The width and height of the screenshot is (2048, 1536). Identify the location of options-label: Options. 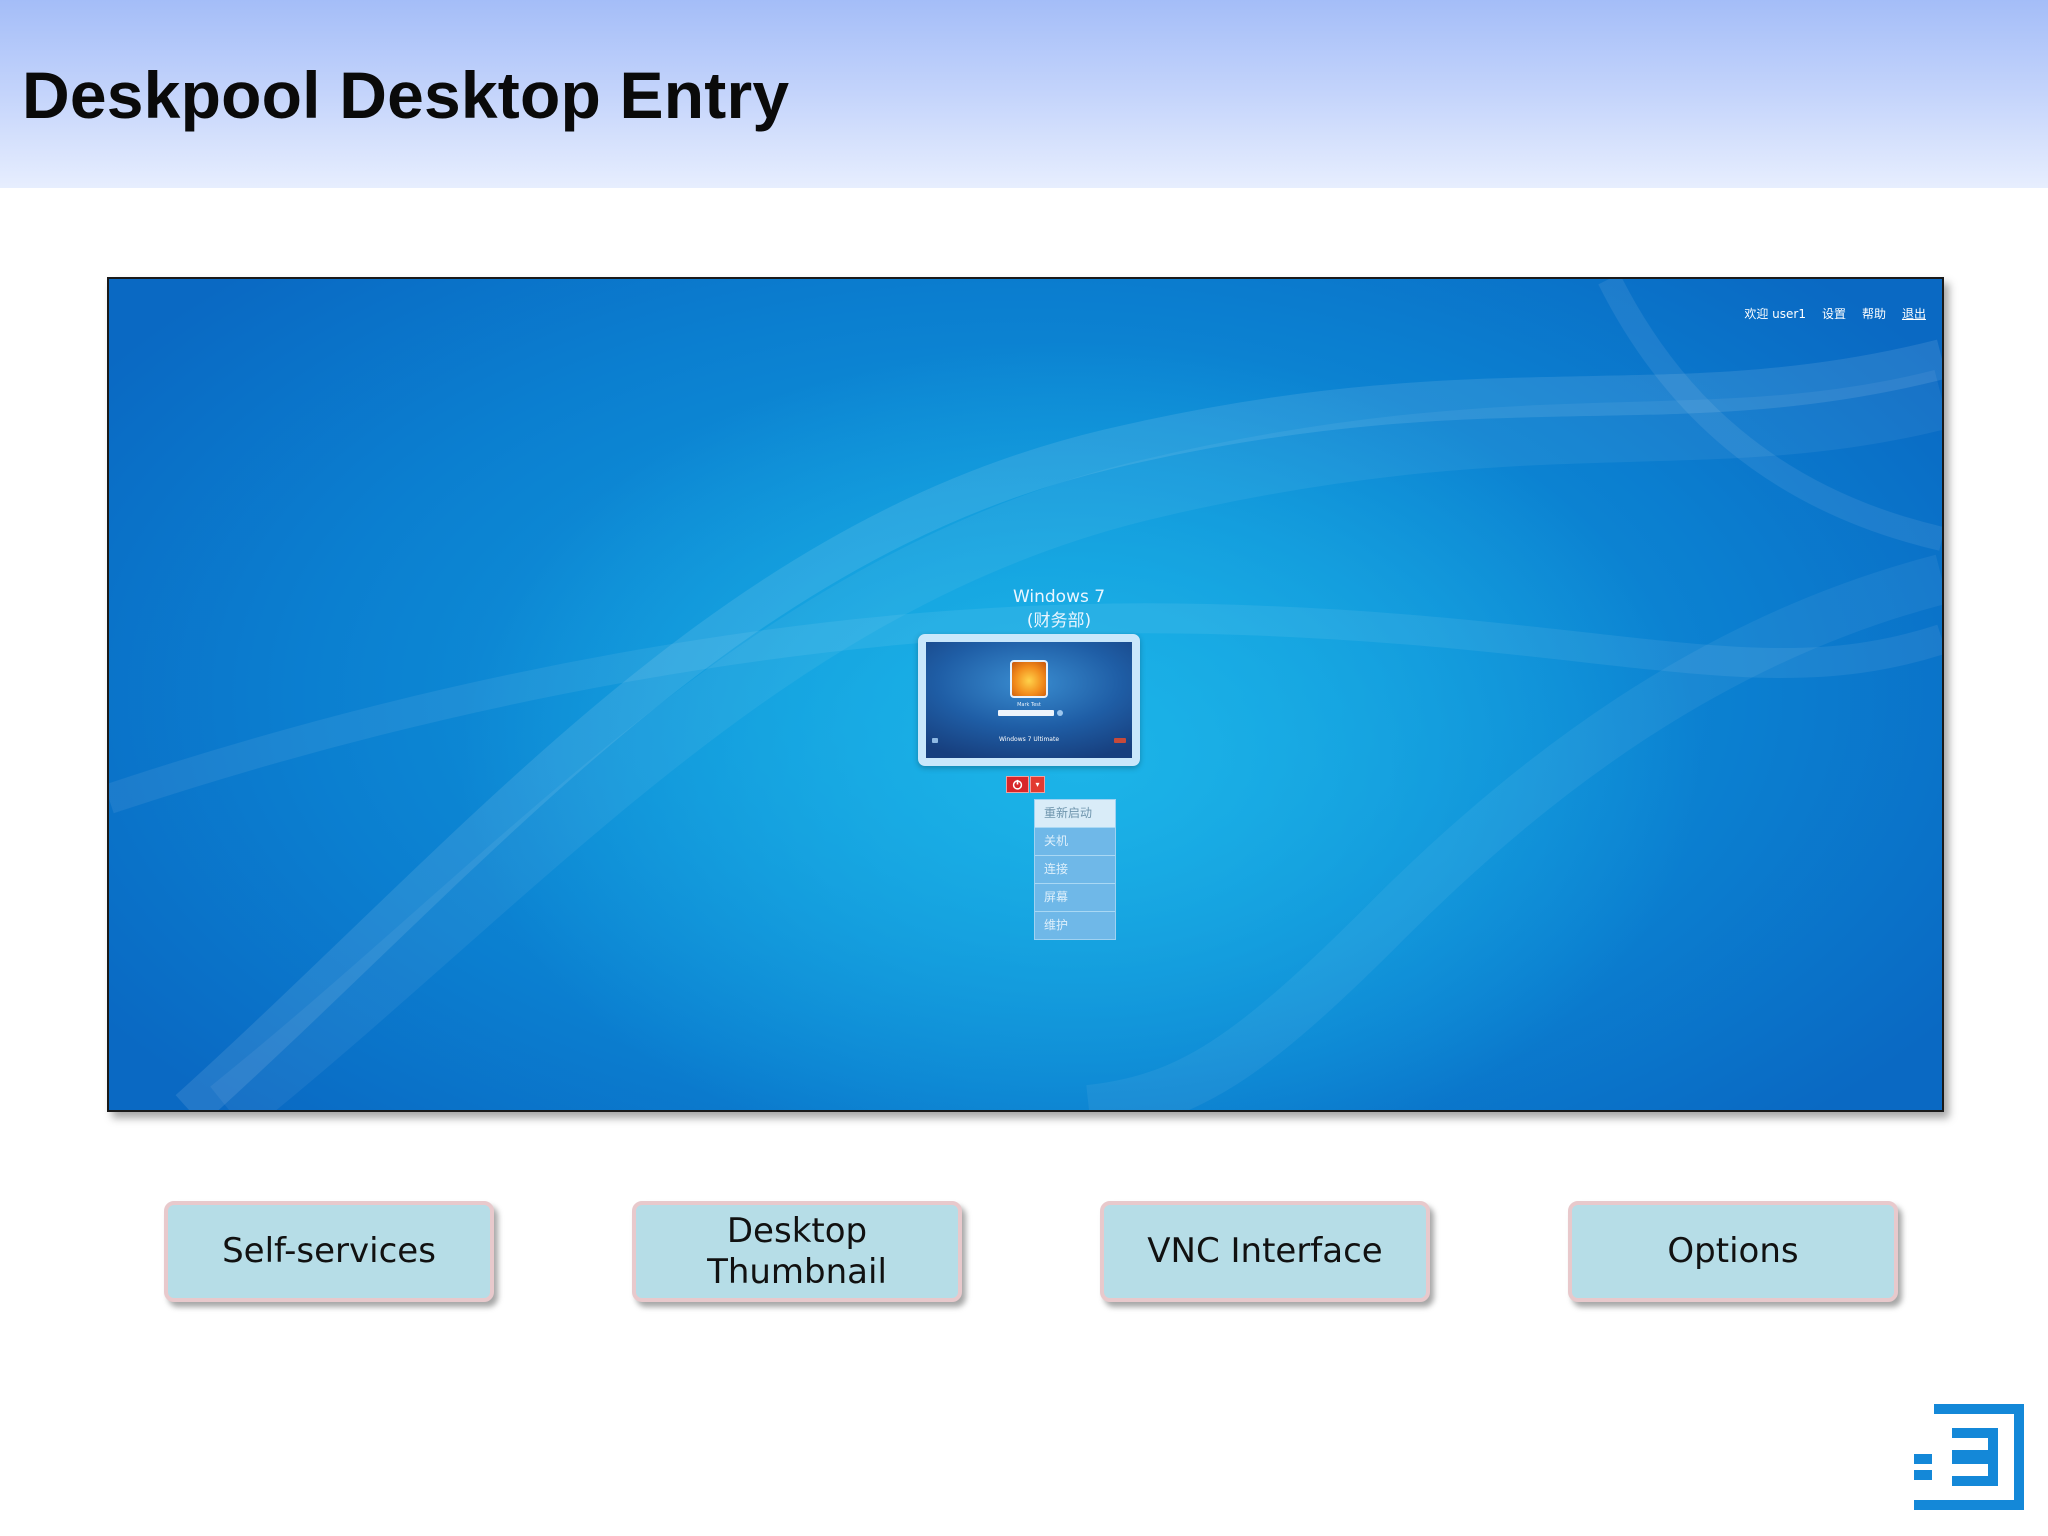
(1733, 1251).